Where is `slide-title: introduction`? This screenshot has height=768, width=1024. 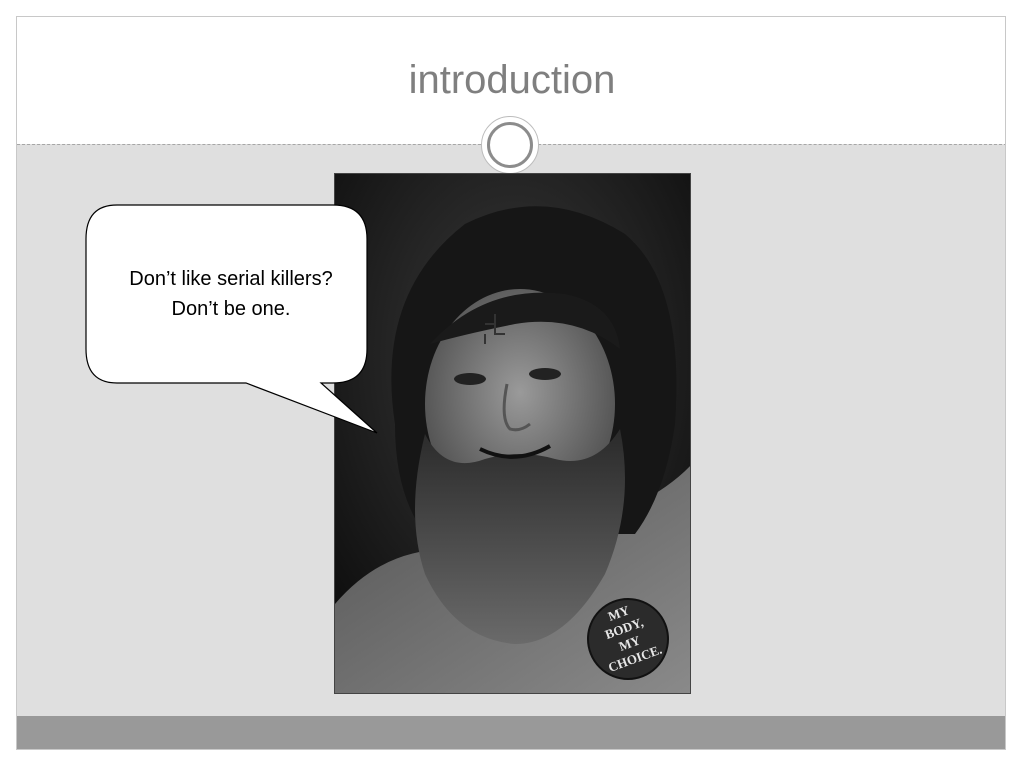 slide-title: introduction is located at coordinates (512, 80).